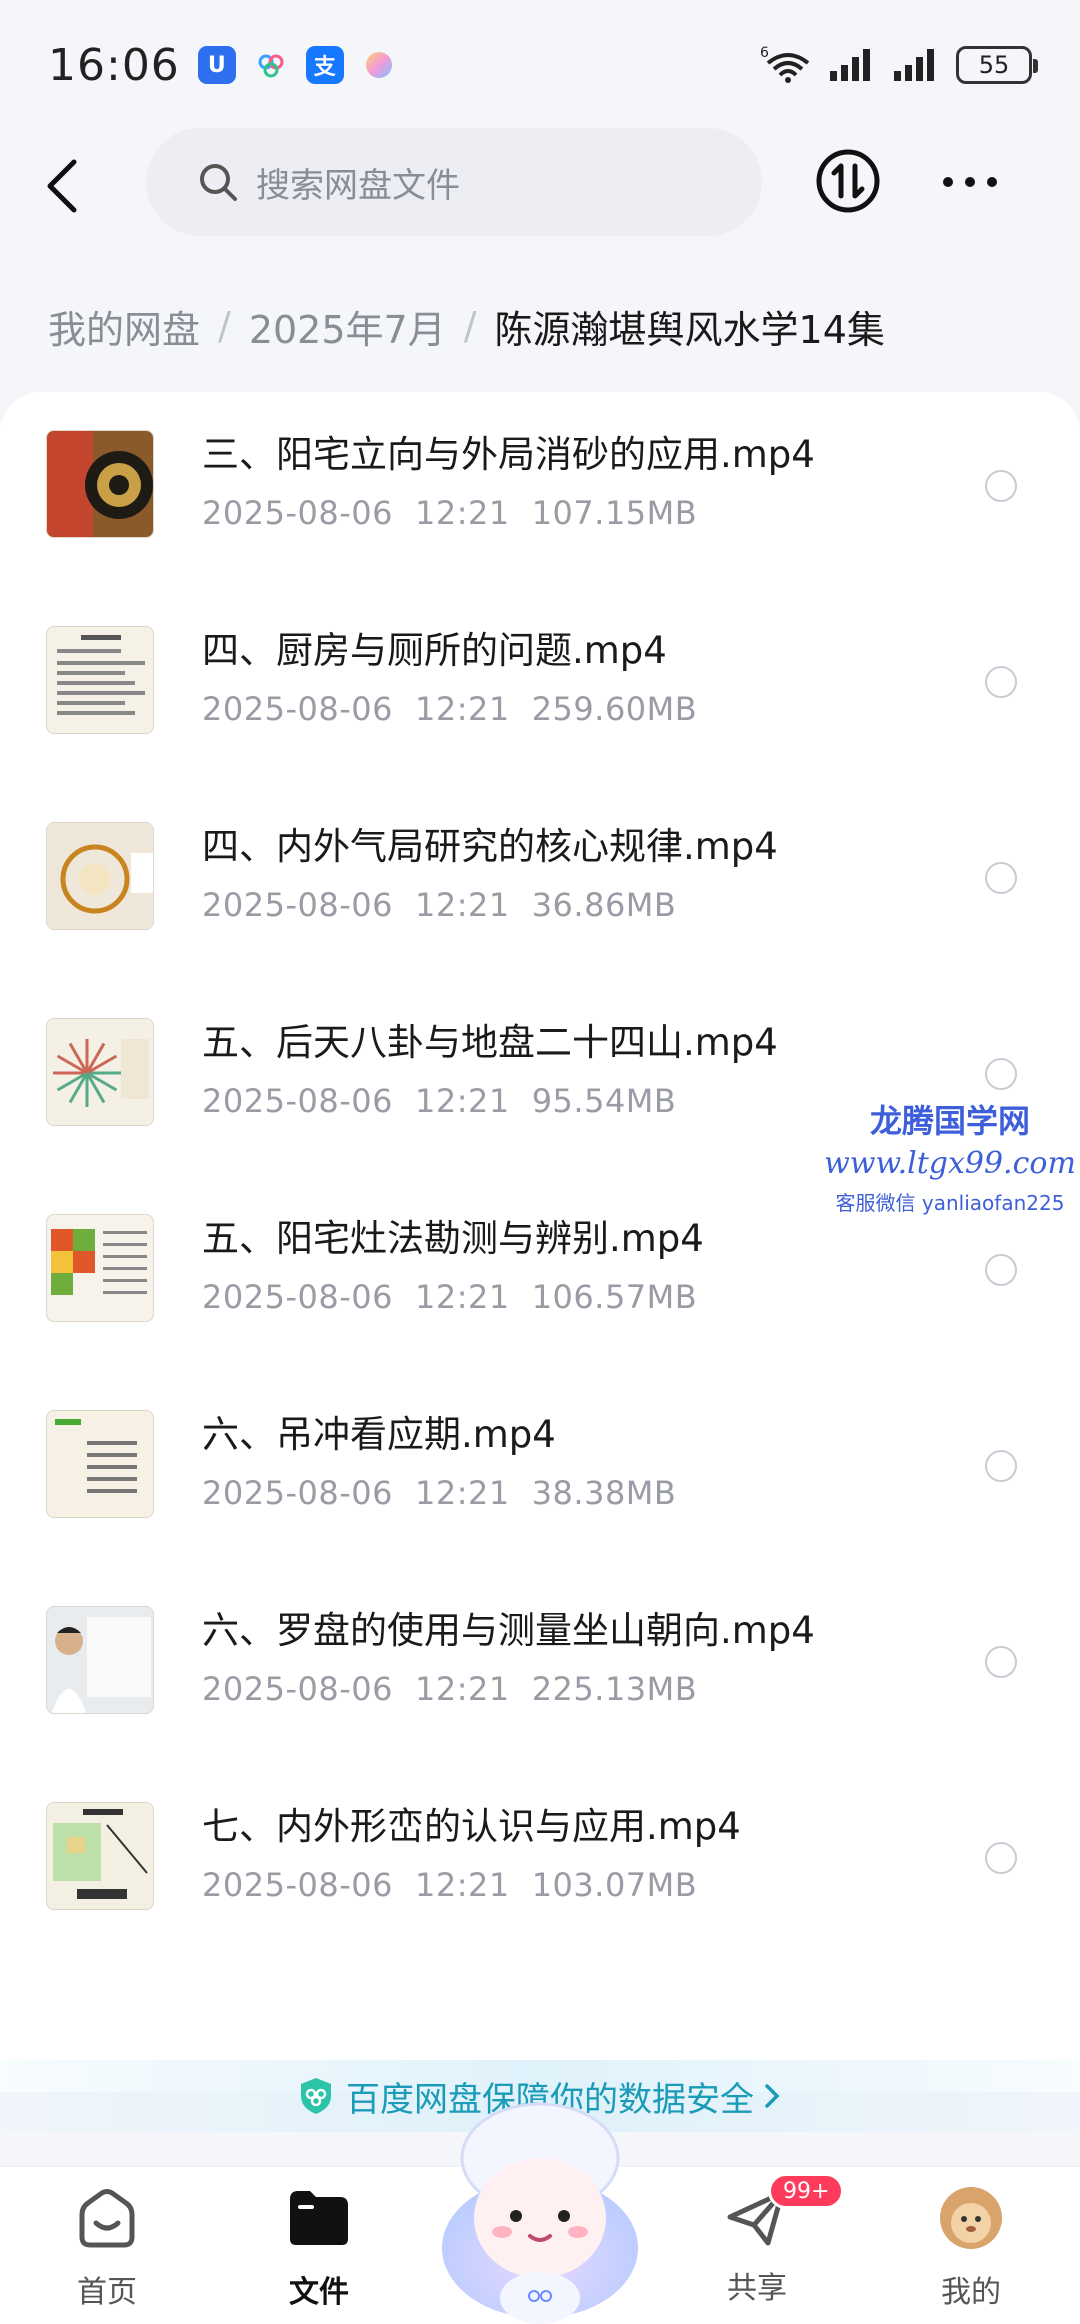 Image resolution: width=1080 pixels, height=2324 pixels. I want to click on file-meta: 2025-08-06 12:21 95.54MB, so click(439, 1101).